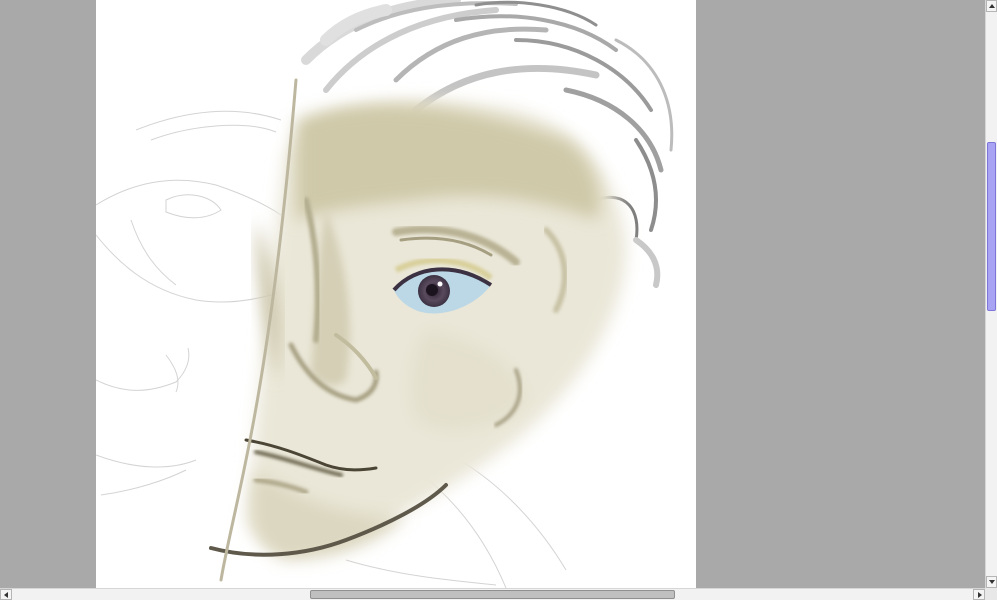  What do you see at coordinates (991, 594) in the screenshot?
I see `scrollbar-corner` at bounding box center [991, 594].